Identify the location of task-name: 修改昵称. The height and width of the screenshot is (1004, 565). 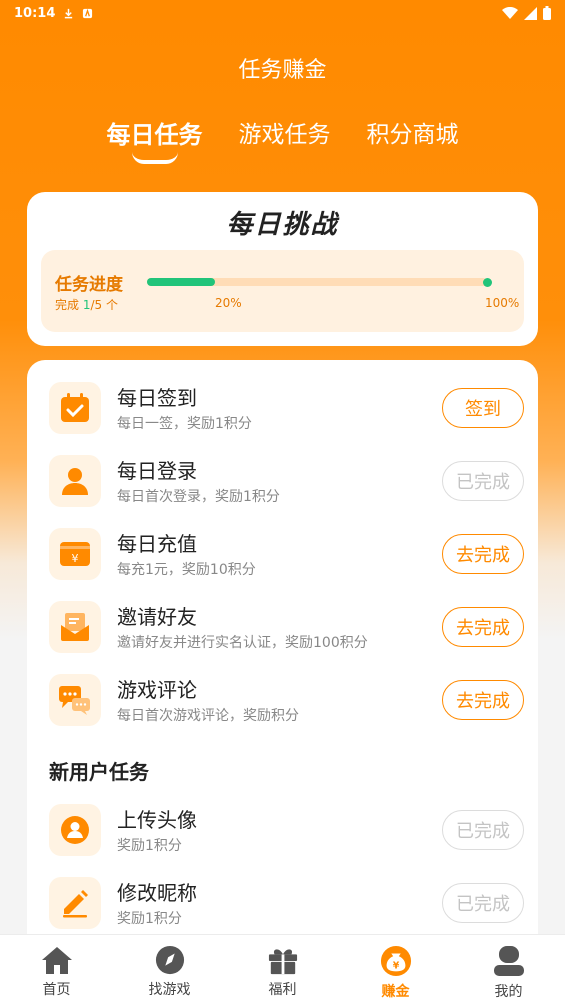
(157, 893).